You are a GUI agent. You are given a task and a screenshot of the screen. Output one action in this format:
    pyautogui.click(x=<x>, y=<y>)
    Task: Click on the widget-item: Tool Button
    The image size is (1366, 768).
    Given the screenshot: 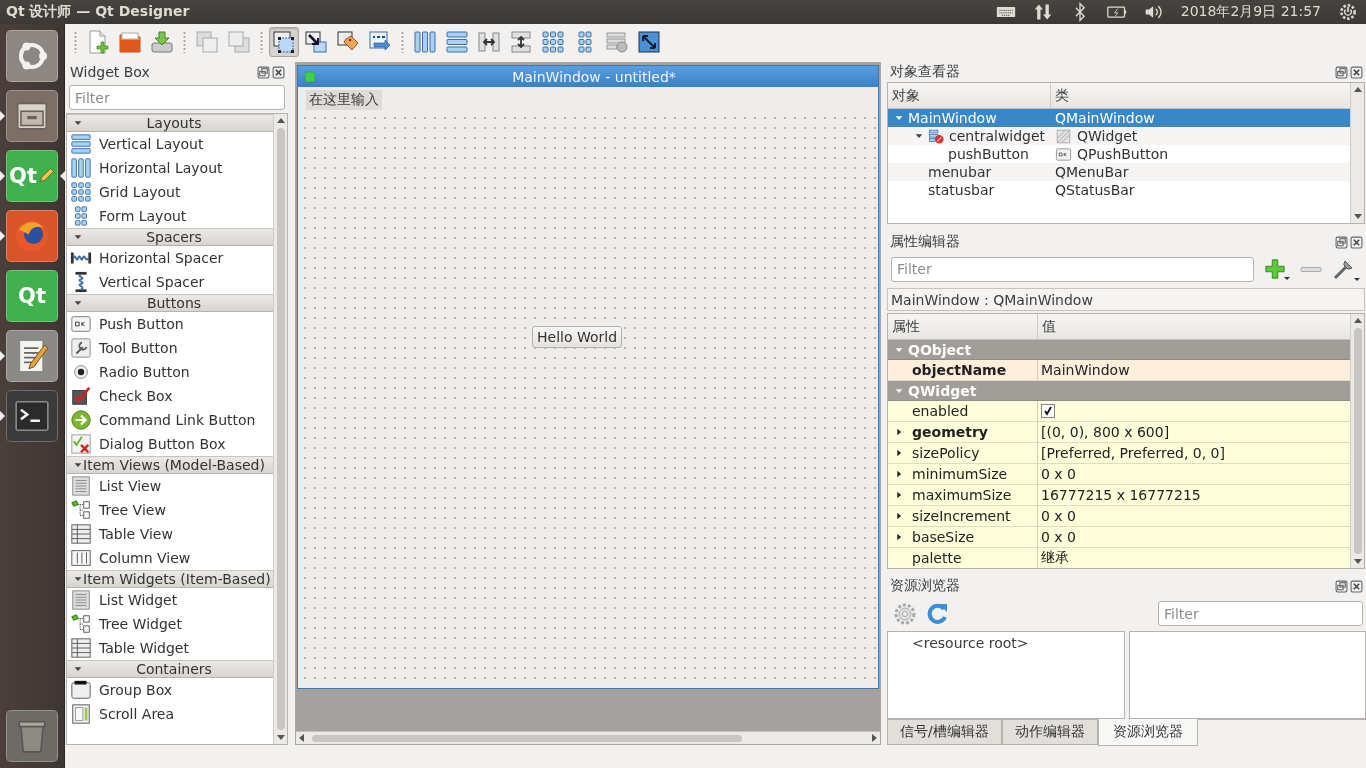 What is the action you would take?
    pyautogui.click(x=170, y=348)
    